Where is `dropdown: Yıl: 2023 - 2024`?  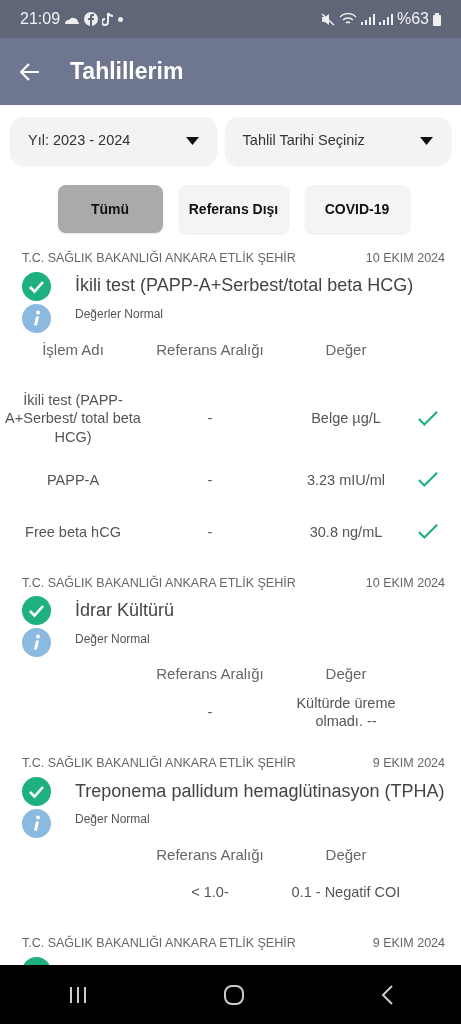 dropdown: Yıl: 2023 - 2024 is located at coordinates (113, 141).